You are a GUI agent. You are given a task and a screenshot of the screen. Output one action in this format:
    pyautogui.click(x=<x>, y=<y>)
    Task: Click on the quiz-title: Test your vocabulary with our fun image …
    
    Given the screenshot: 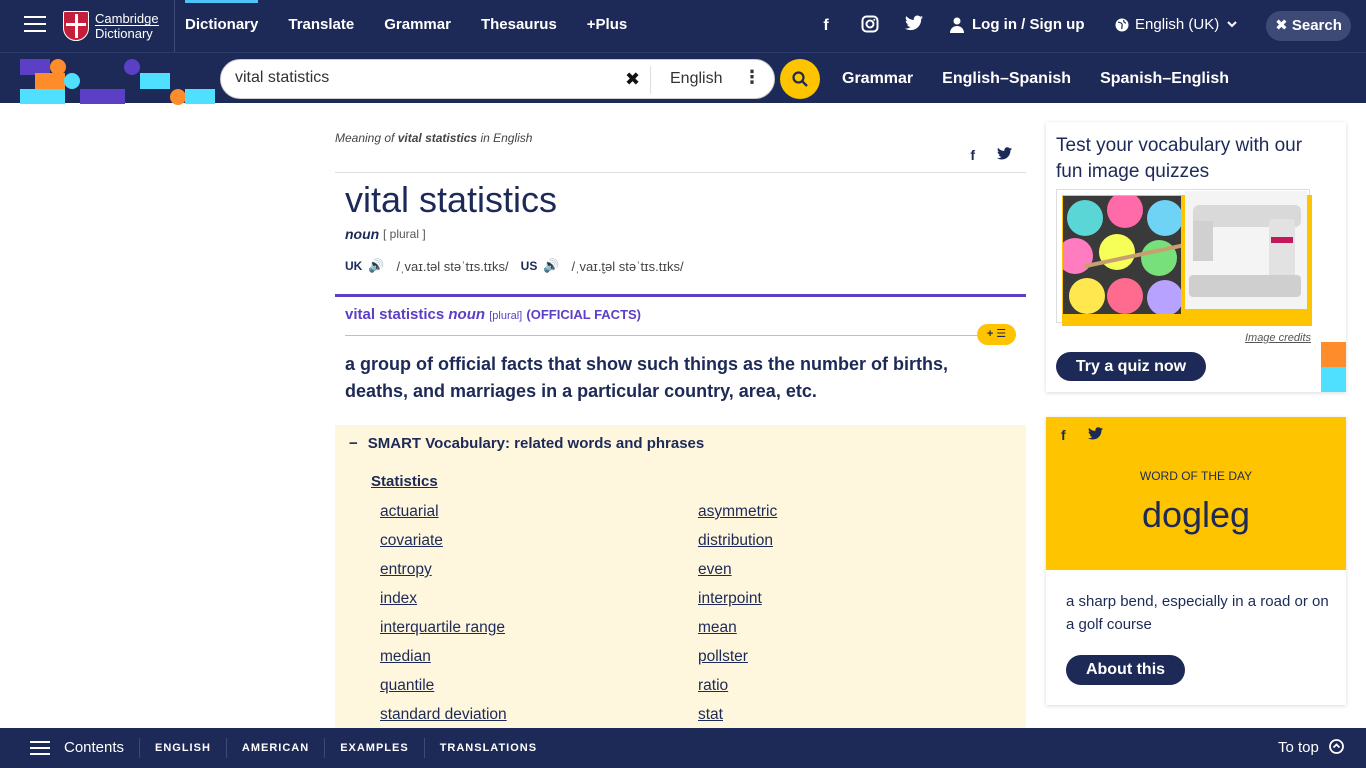 What is the action you would take?
    pyautogui.click(x=1179, y=158)
    